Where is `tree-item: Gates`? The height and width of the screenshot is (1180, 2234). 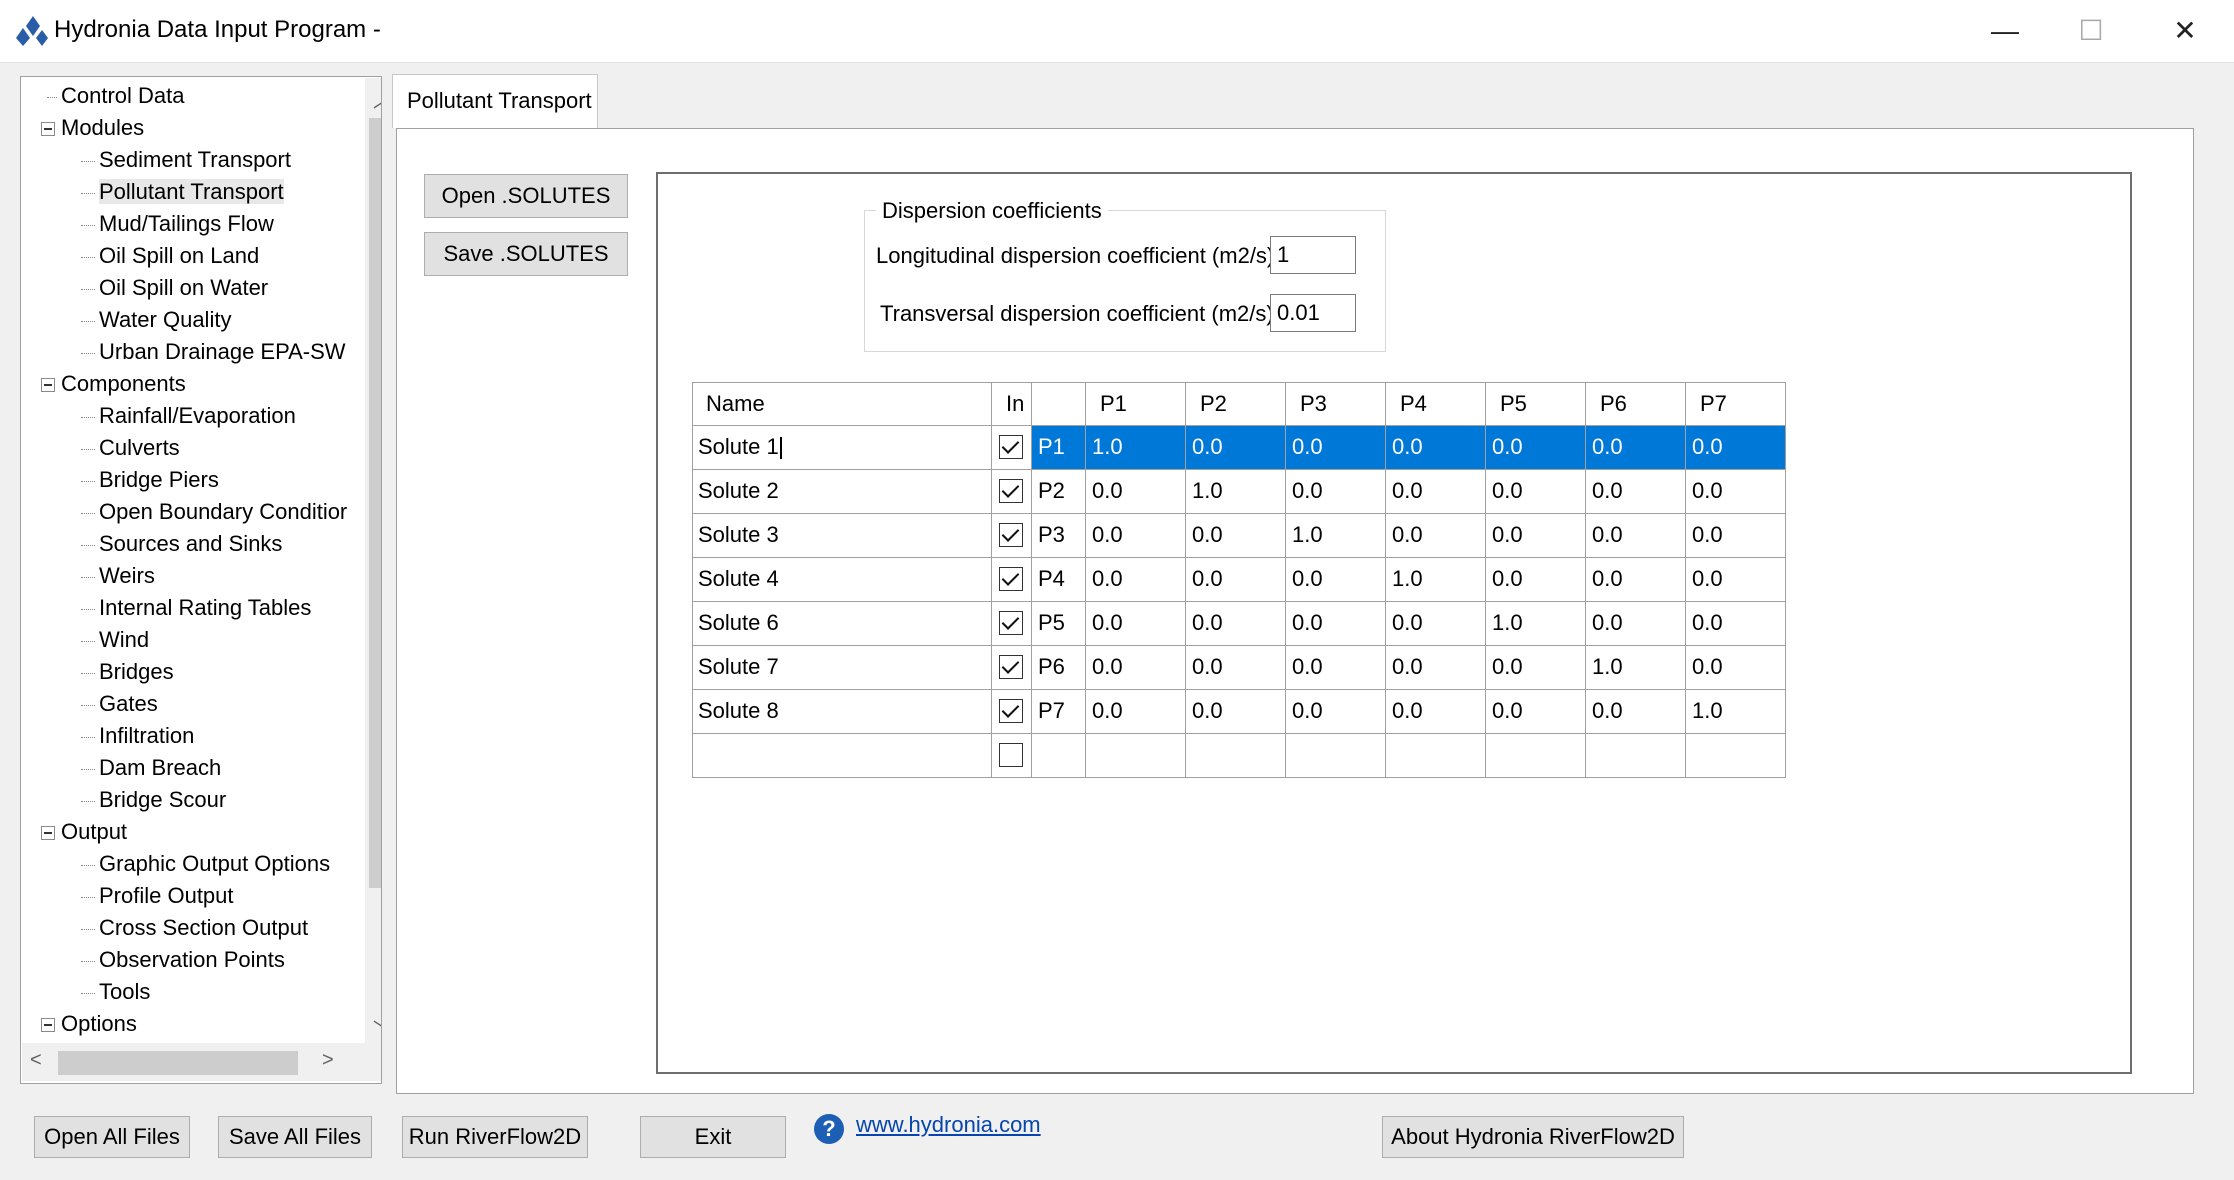 tree-item: Gates is located at coordinates (128, 704).